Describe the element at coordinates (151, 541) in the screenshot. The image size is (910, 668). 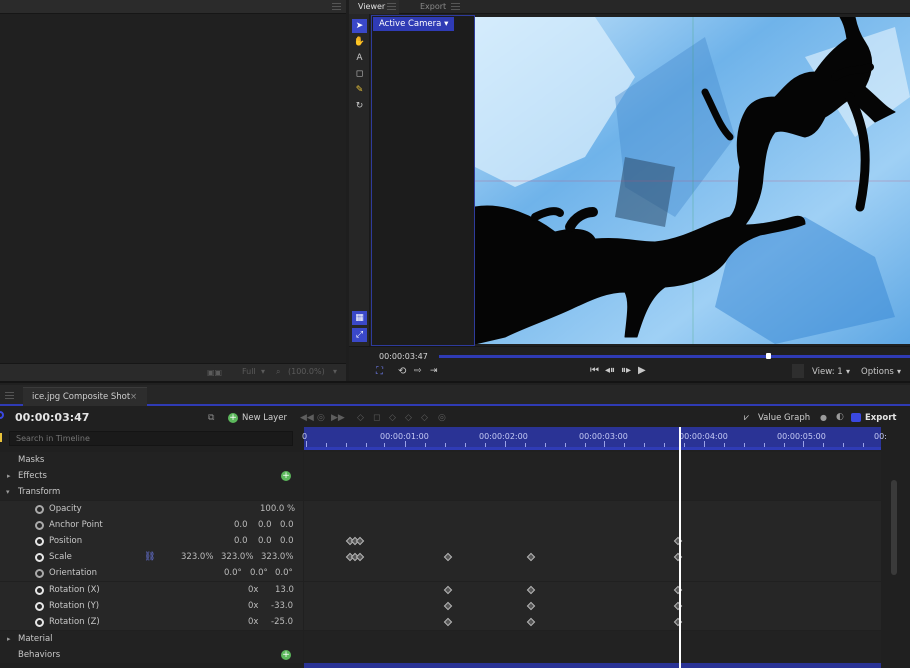
I see `property-row-position: Position 0.0 0.0 0.0` at that location.